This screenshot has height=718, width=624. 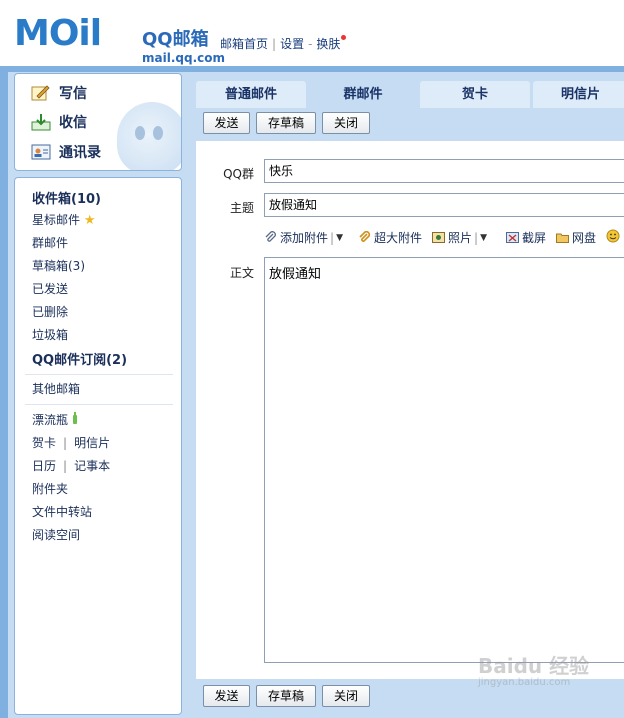 What do you see at coordinates (71, 465) in the screenshot?
I see `calendar-row: 日历 | 记事本` at bounding box center [71, 465].